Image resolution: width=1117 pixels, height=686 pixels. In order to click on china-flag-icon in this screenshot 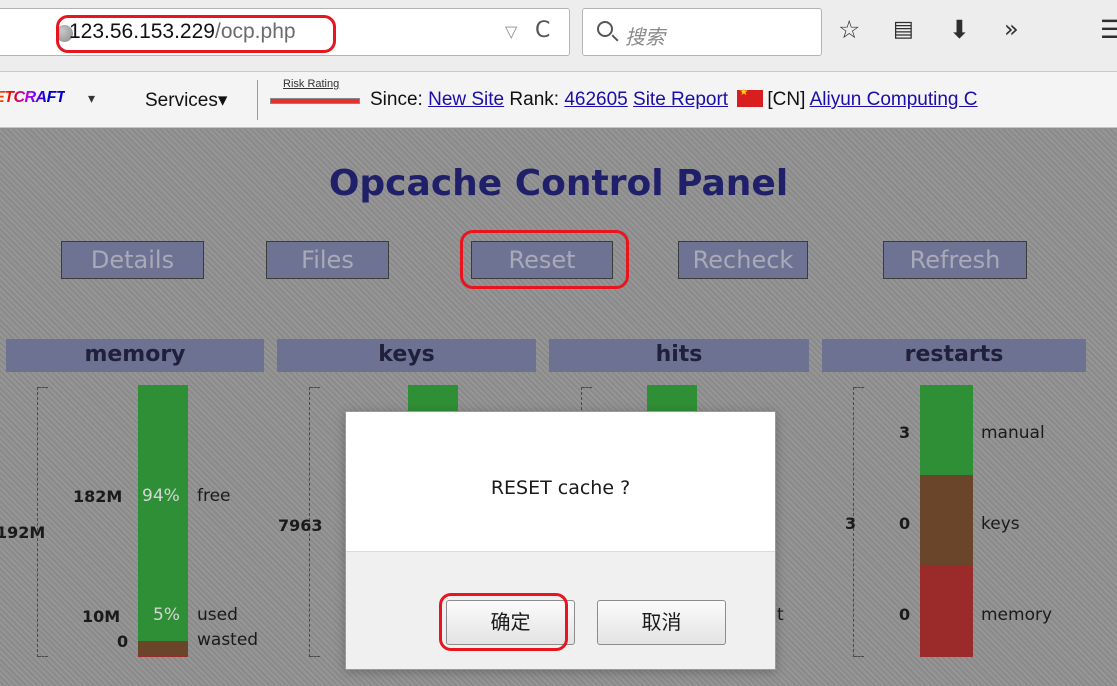, I will do `click(750, 97)`.